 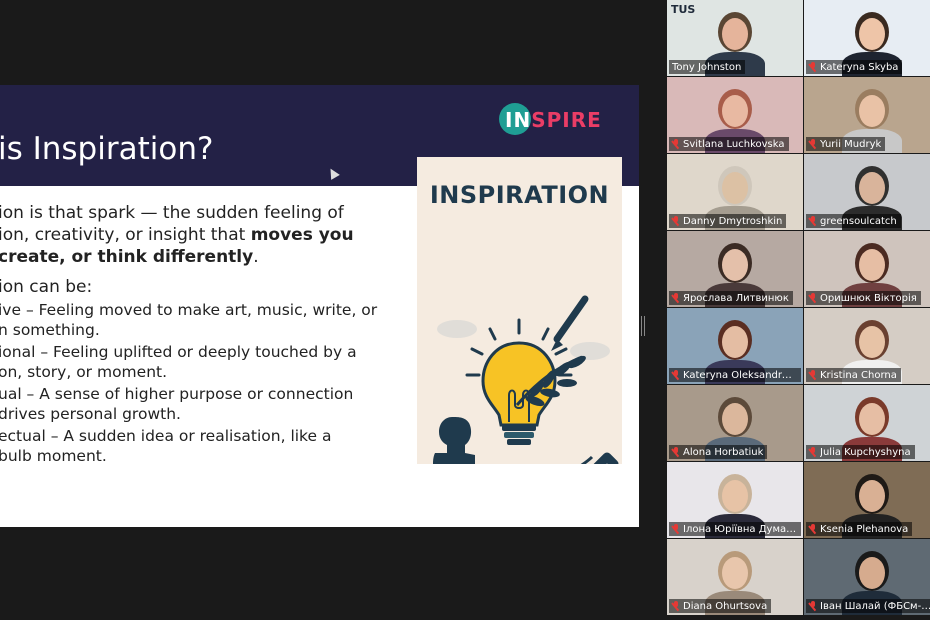 What do you see at coordinates (733, 221) in the screenshot?
I see `participant-name: Danny Dmytroshkin` at bounding box center [733, 221].